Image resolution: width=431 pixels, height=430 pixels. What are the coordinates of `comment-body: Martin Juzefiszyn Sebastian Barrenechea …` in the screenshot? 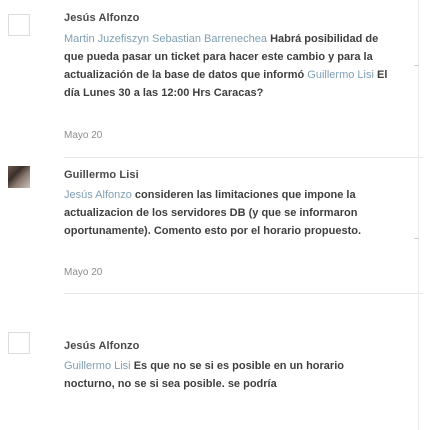 It's located at (229, 66).